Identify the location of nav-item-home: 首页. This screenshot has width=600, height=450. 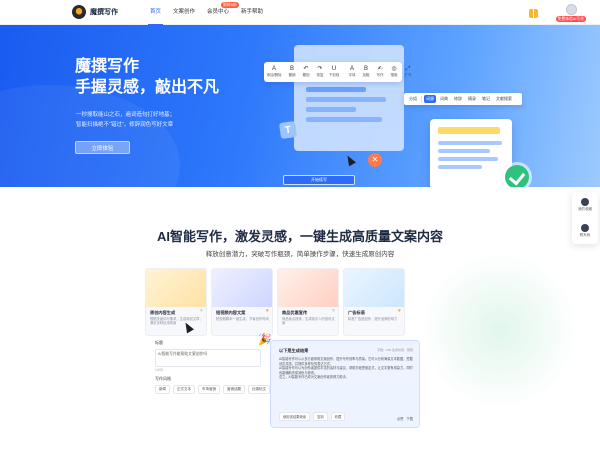
(155, 12).